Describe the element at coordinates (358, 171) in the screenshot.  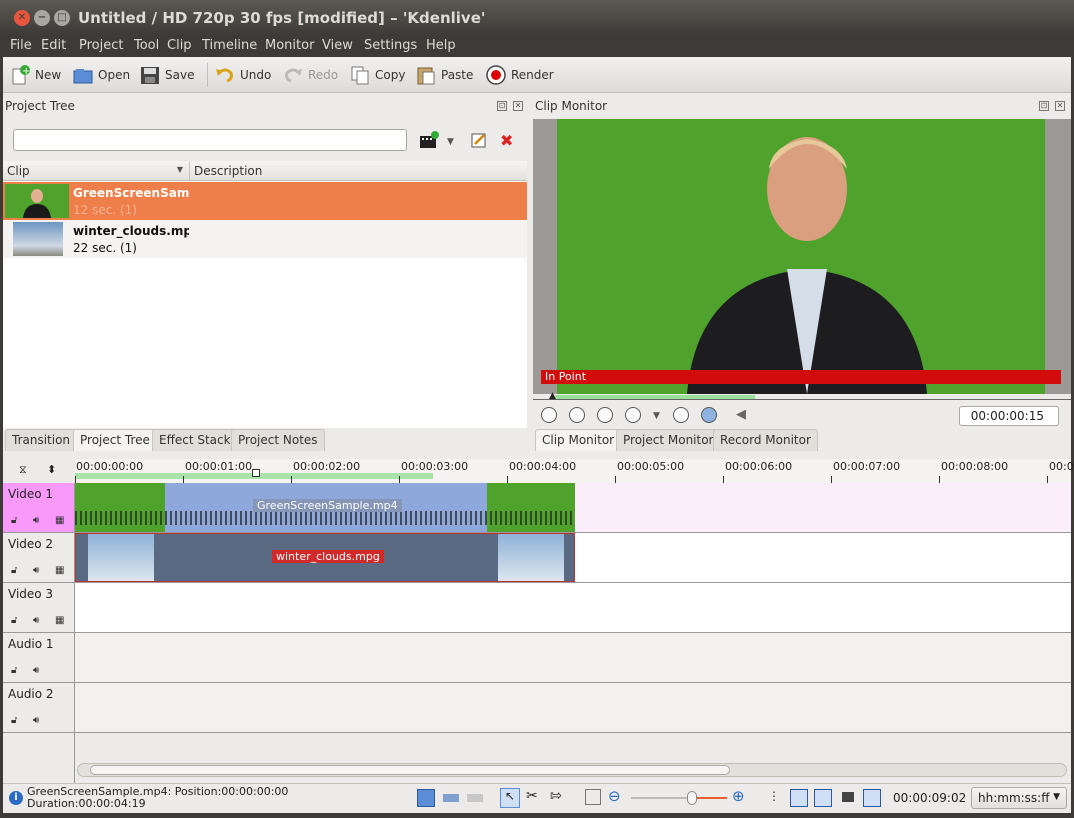
I see `column-header-description: Description` at that location.